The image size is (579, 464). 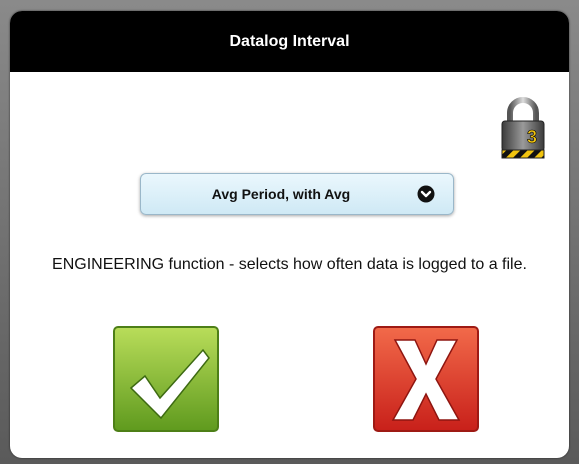 I want to click on dropdown-selected-value: Avg Period, with Avg, so click(x=281, y=194).